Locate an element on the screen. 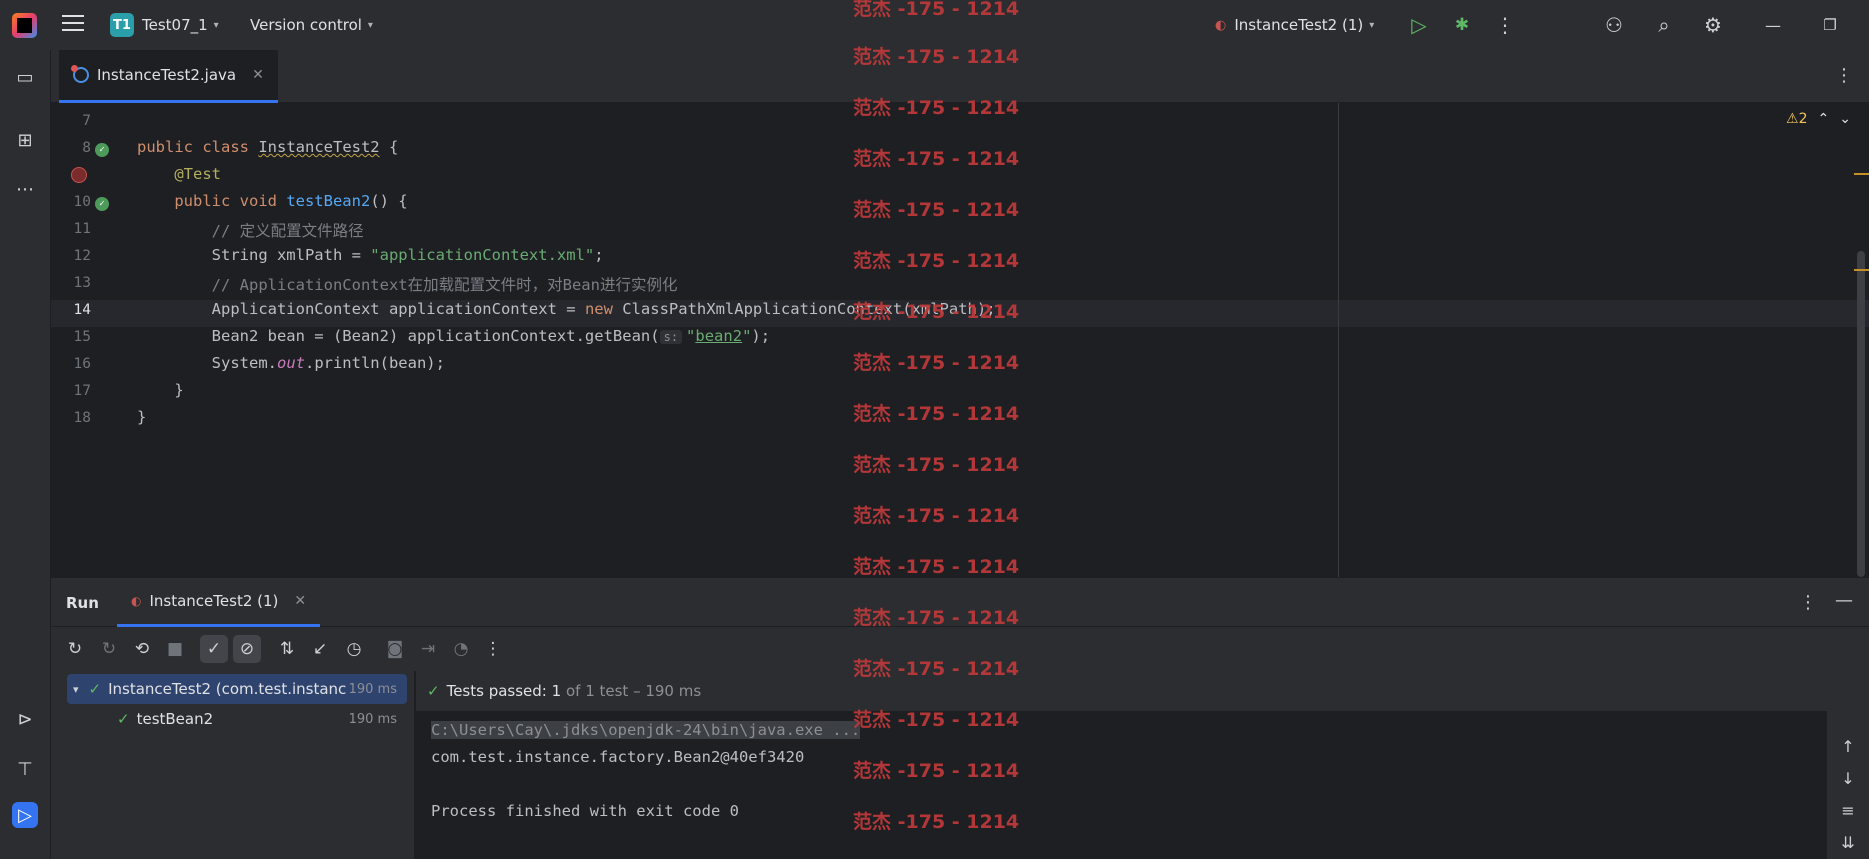  stop-icon: ■ is located at coordinates (175, 649).